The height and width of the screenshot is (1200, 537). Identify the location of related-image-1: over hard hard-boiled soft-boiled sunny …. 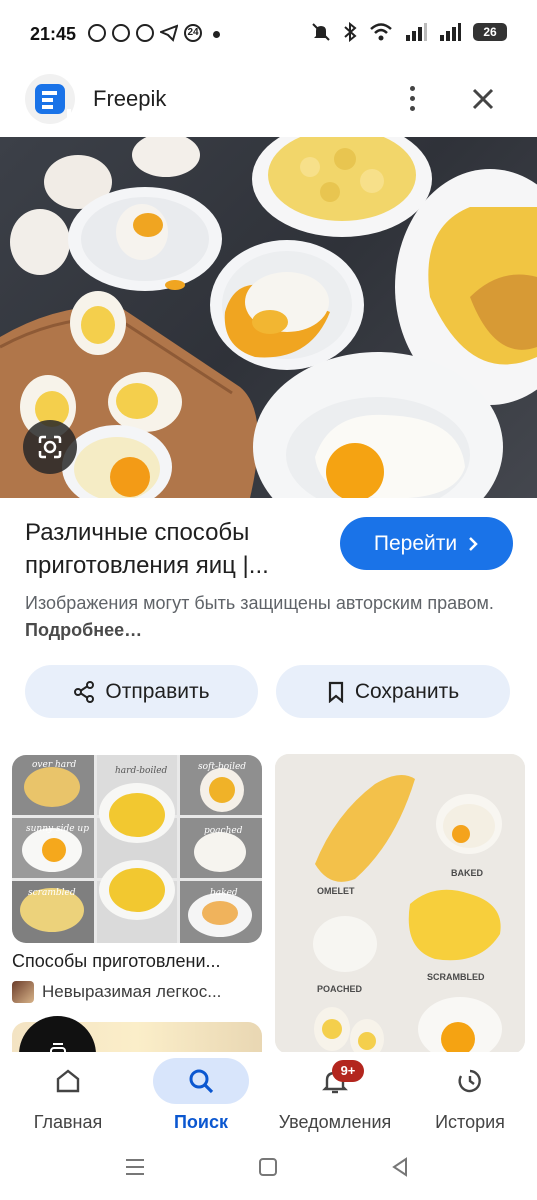
(137, 849).